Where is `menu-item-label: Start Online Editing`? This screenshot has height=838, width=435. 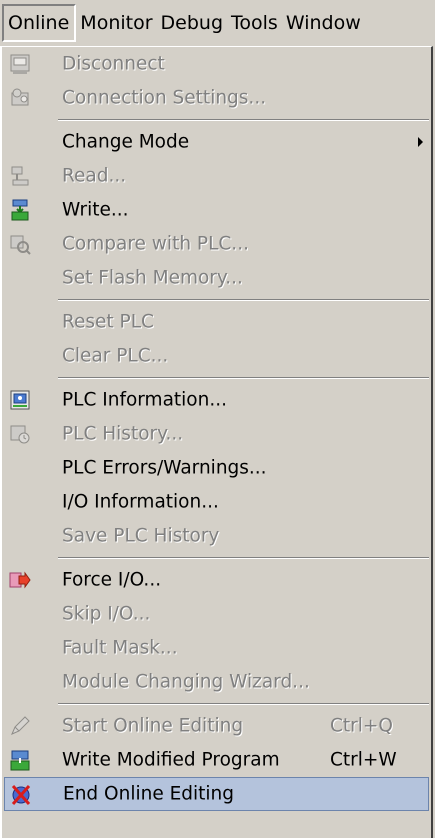 menu-item-label: Start Online Editing is located at coordinates (153, 726).